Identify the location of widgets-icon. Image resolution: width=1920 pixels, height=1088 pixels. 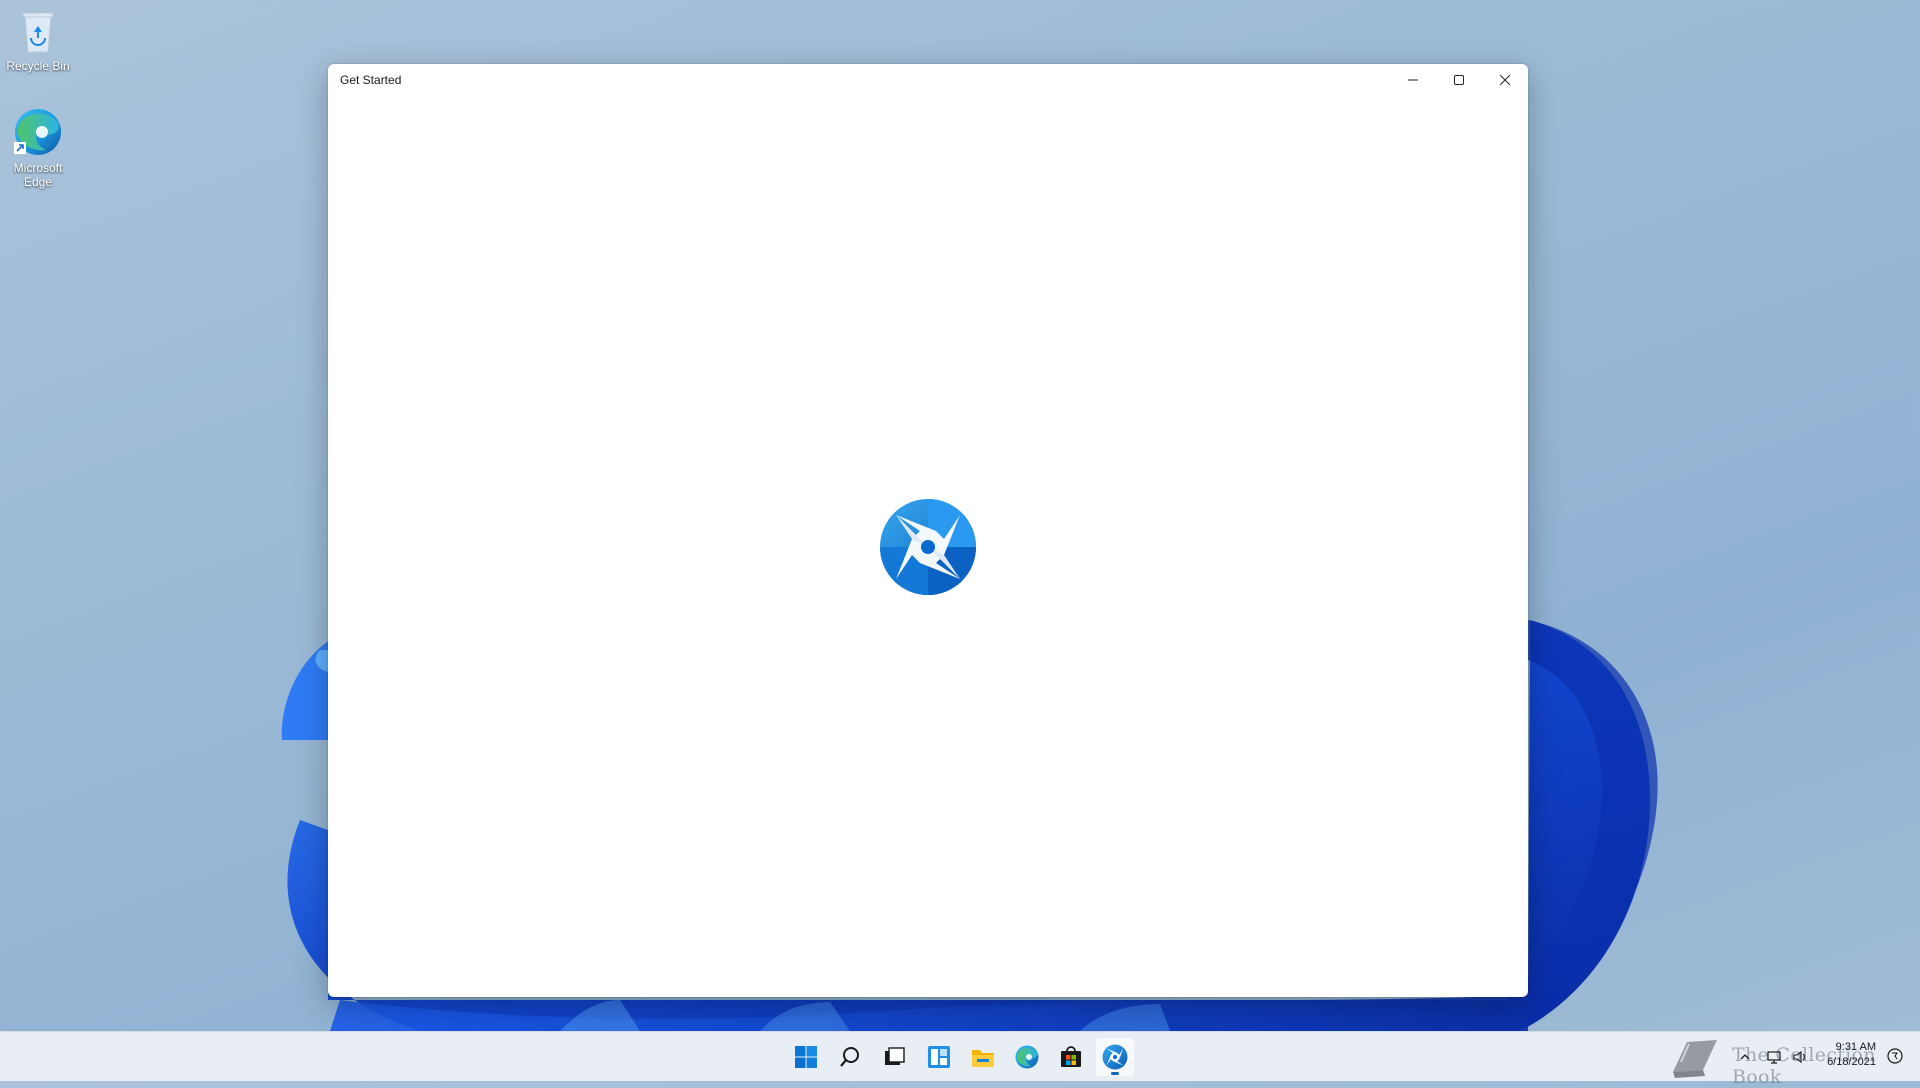
(939, 1057).